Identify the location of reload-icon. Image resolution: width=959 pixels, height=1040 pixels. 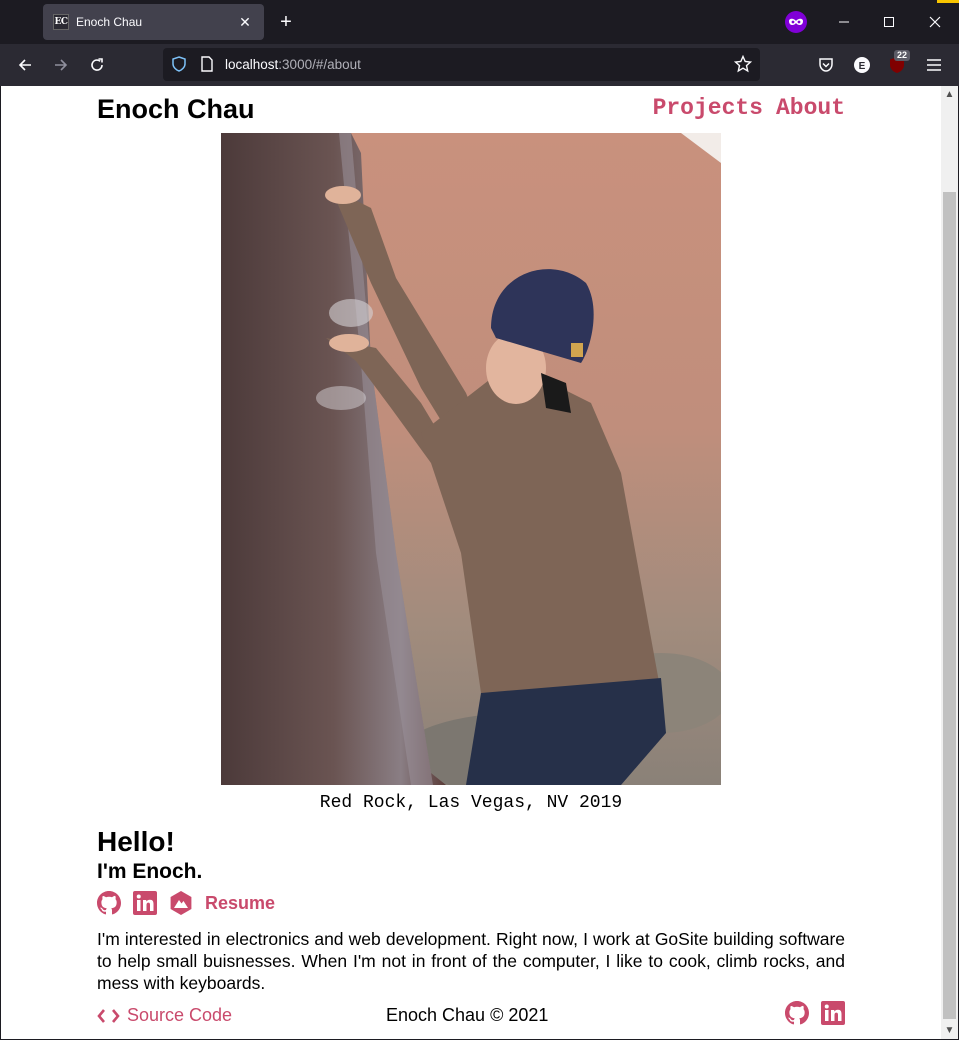
(97, 65).